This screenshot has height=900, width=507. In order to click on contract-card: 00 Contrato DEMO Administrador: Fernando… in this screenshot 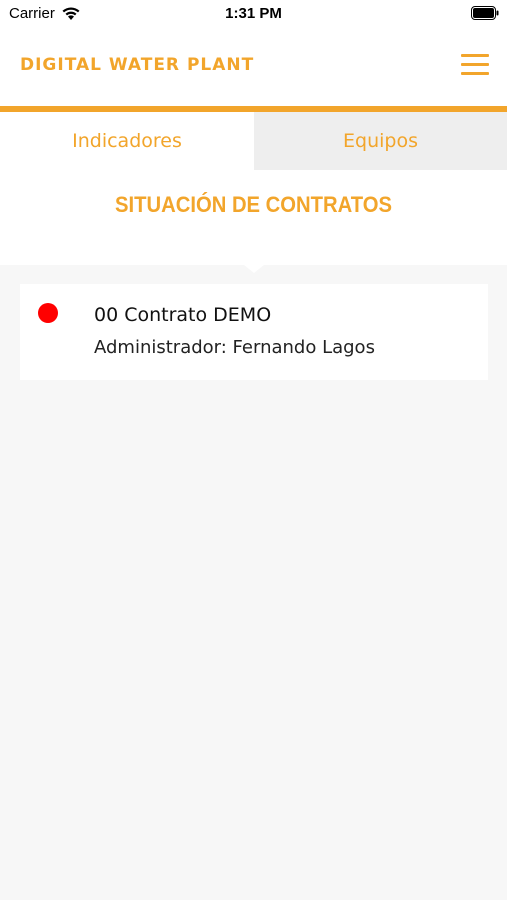, I will do `click(254, 332)`.